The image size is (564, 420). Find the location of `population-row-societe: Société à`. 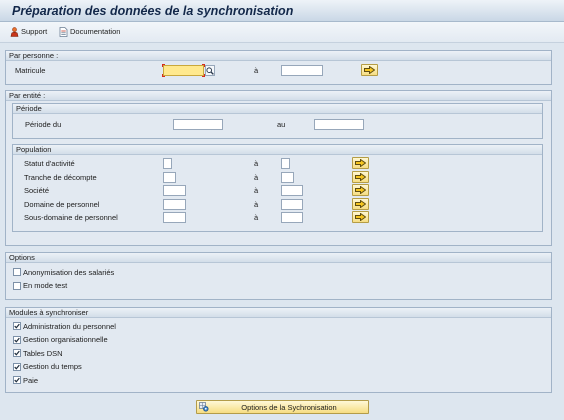

population-row-societe: Société à is located at coordinates (277, 190).